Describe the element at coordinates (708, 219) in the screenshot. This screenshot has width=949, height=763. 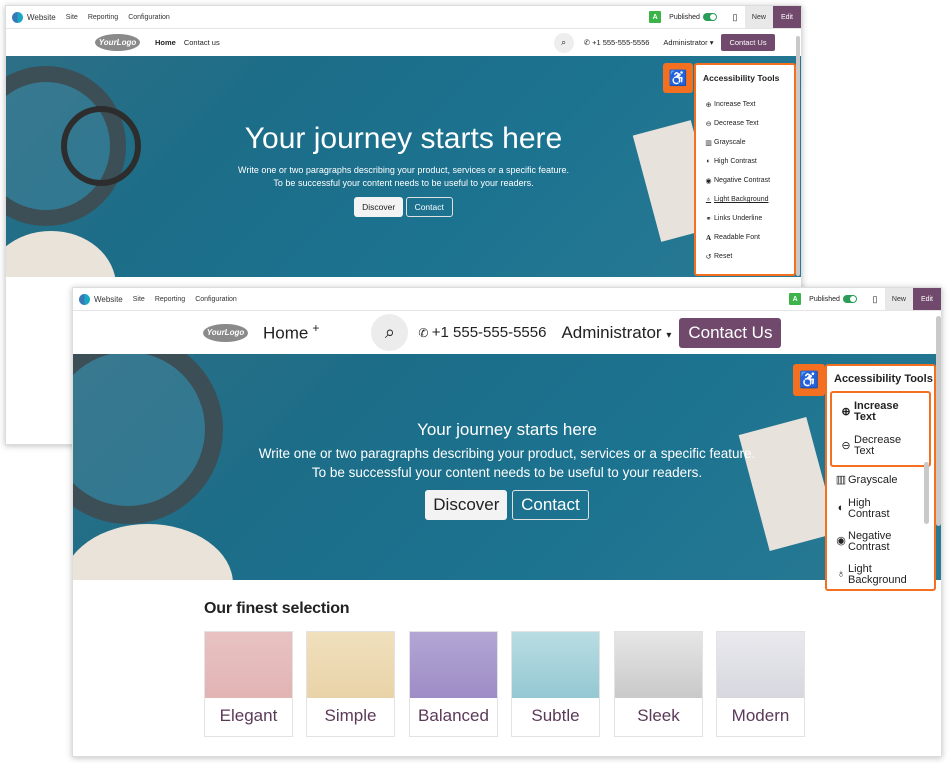
I see `link-icon: ⚭` at that location.